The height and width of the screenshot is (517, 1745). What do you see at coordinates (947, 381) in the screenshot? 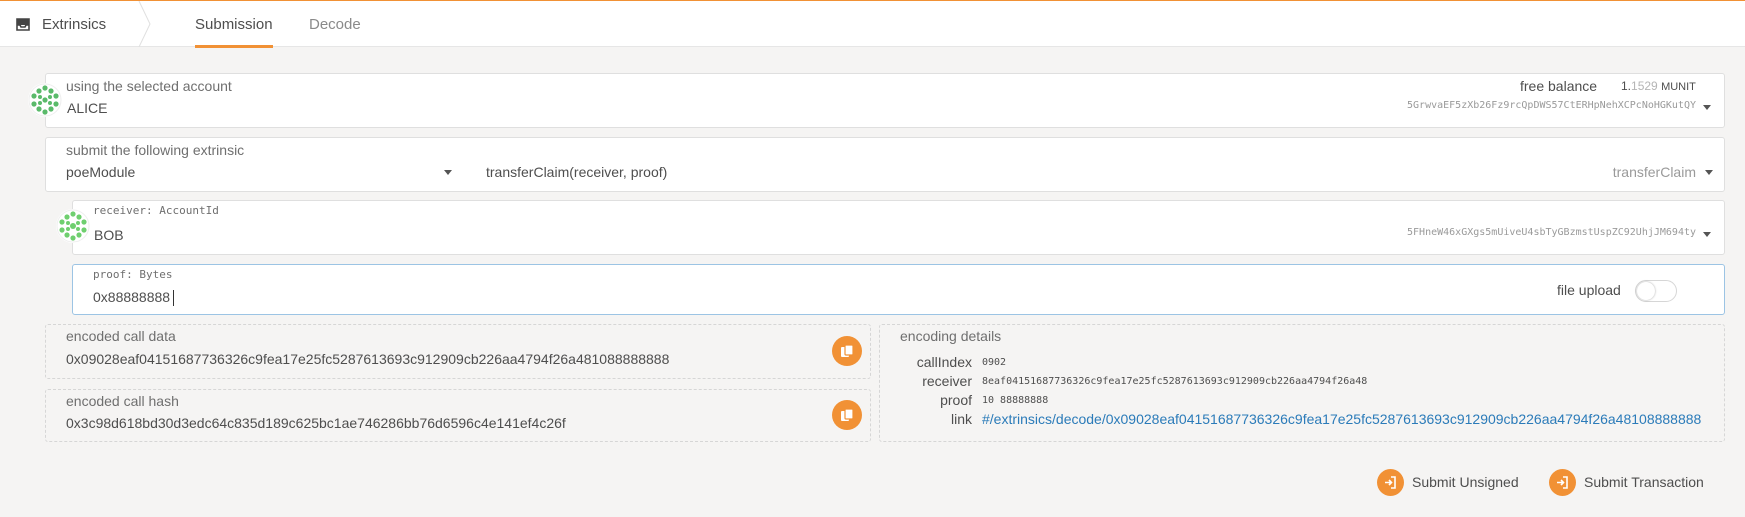
I see `detail-key-receiver: receiver` at bounding box center [947, 381].